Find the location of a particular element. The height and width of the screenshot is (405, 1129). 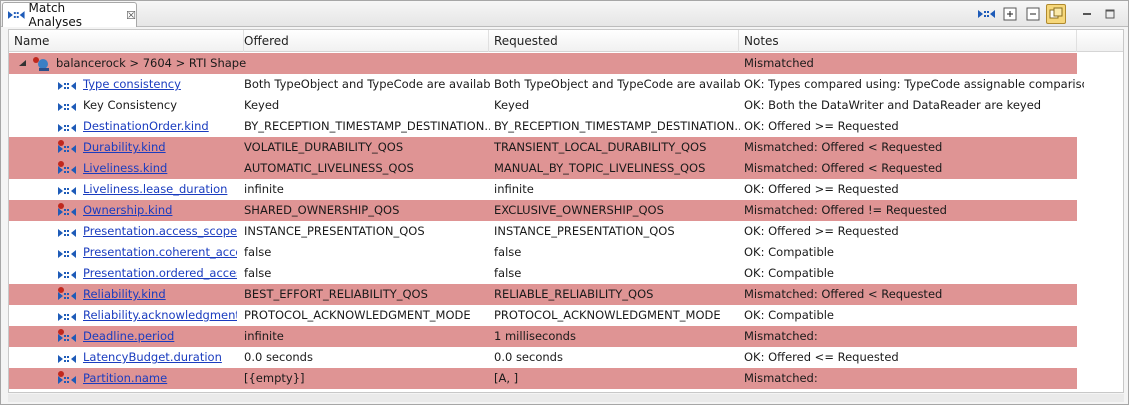

row-offered: VOLATILE_DURABILITY_QOS is located at coordinates (324, 147).